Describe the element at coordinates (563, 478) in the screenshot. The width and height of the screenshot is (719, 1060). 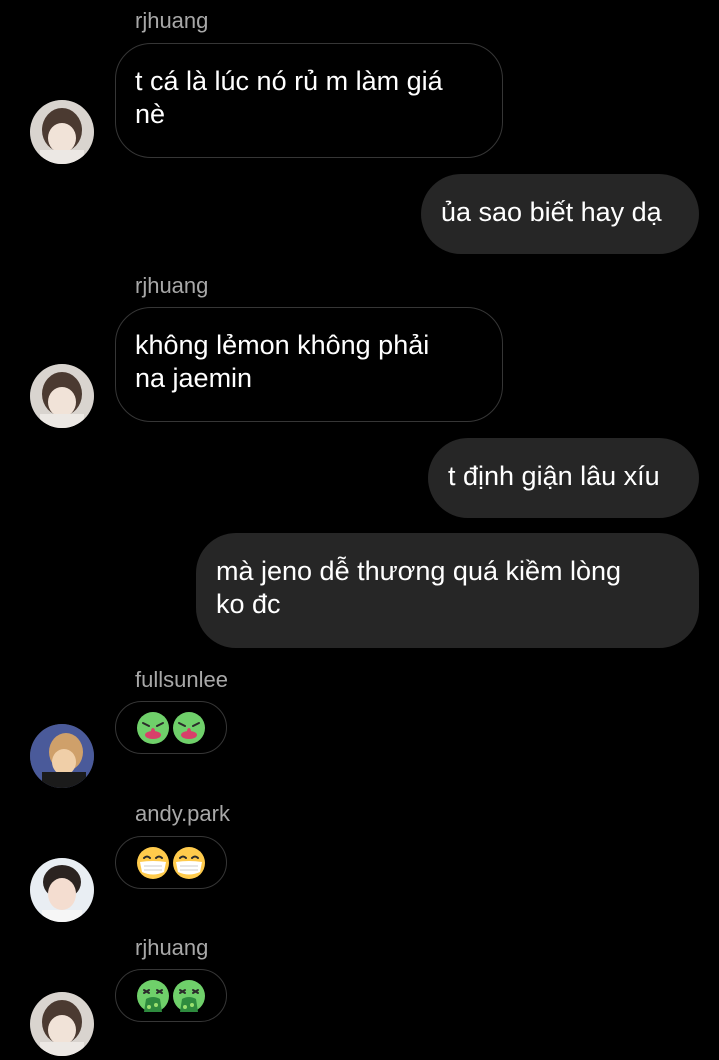
I see `outgoing-message-bubble: t định giận lâu xíu` at that location.